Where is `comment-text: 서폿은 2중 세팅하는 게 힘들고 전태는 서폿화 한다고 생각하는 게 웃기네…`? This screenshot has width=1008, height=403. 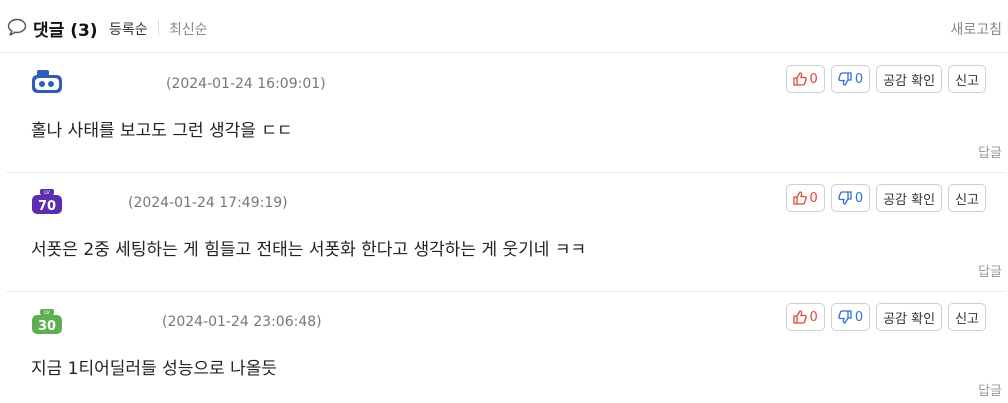
comment-text: 서폿은 2중 세팅하는 게 힘들고 전태는 서폿화 한다고 생각하는 게 웃기네… is located at coordinates (309, 250).